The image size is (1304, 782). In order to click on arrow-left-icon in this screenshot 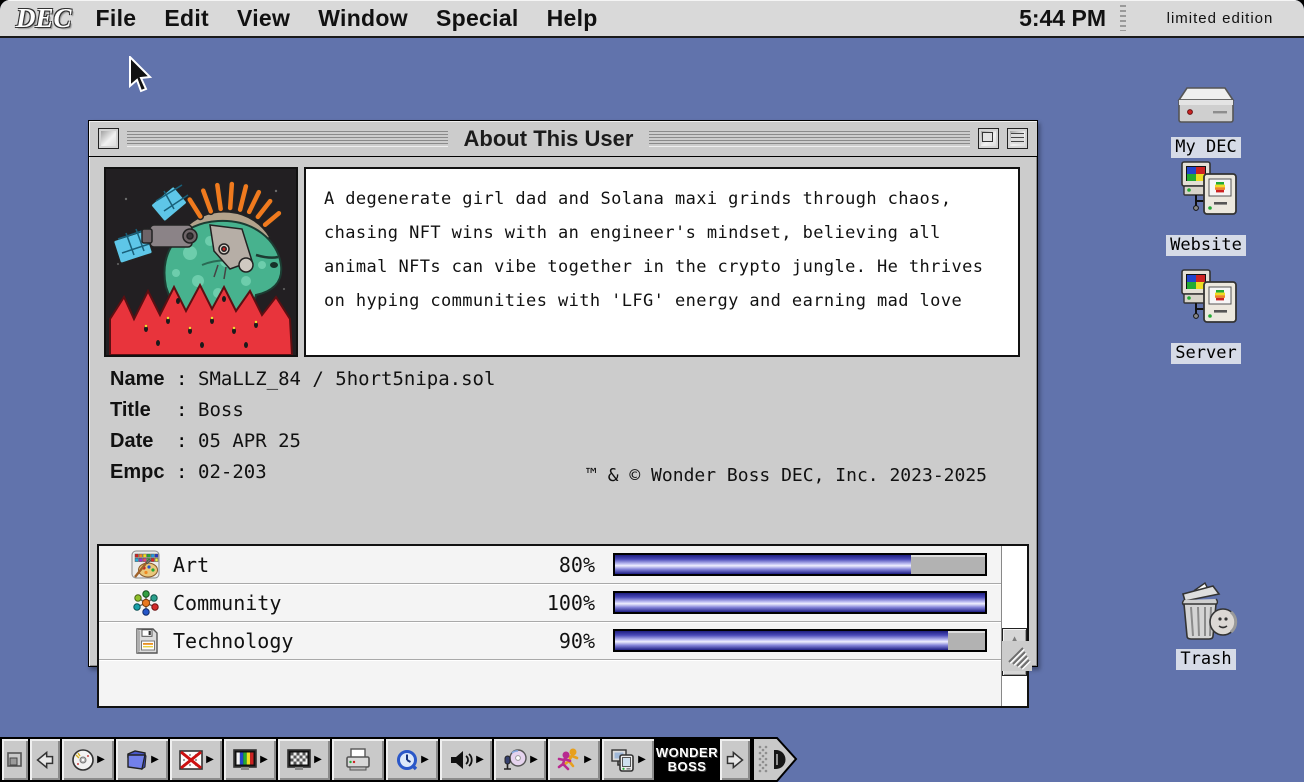, I will do `click(45, 759)`.